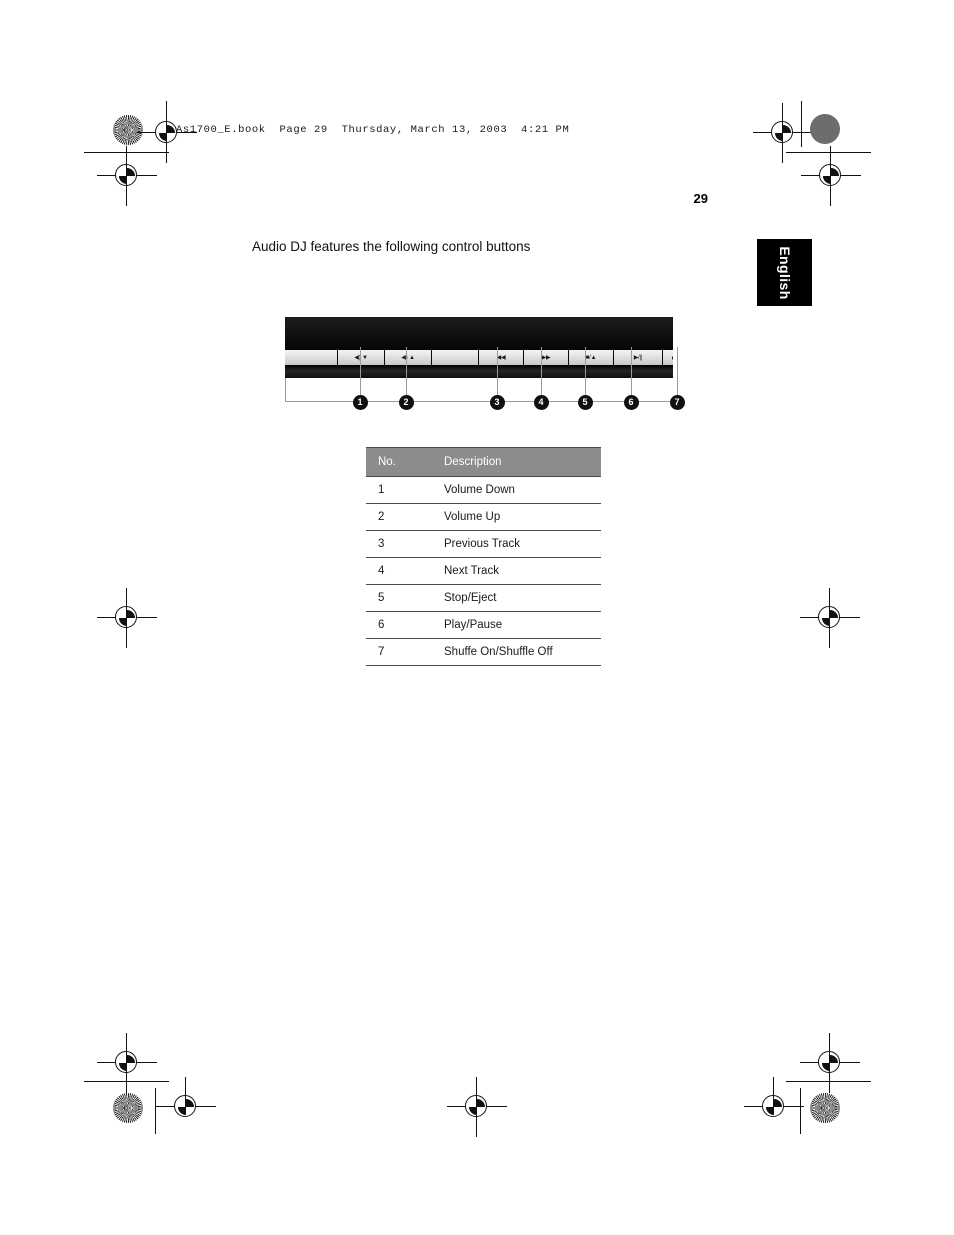  I want to click on callout-bubble-6: 6, so click(631, 402).